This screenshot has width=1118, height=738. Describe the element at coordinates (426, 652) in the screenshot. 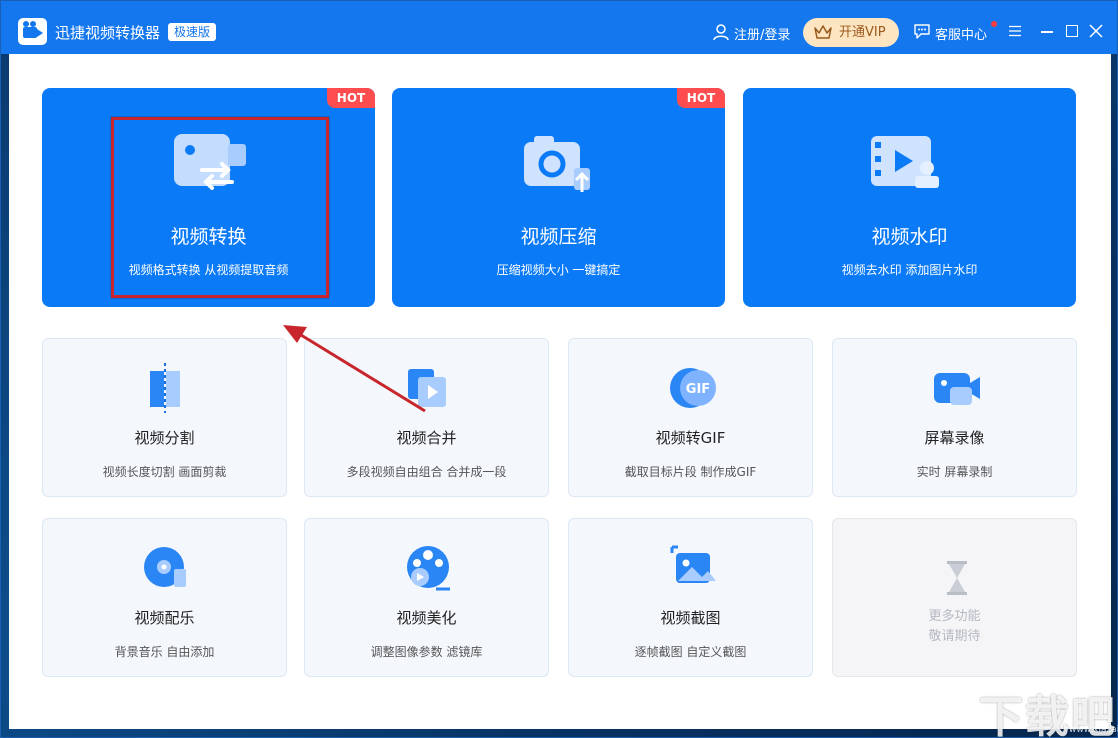

I see `card-desc: 调整图像参数 滤镜库` at that location.